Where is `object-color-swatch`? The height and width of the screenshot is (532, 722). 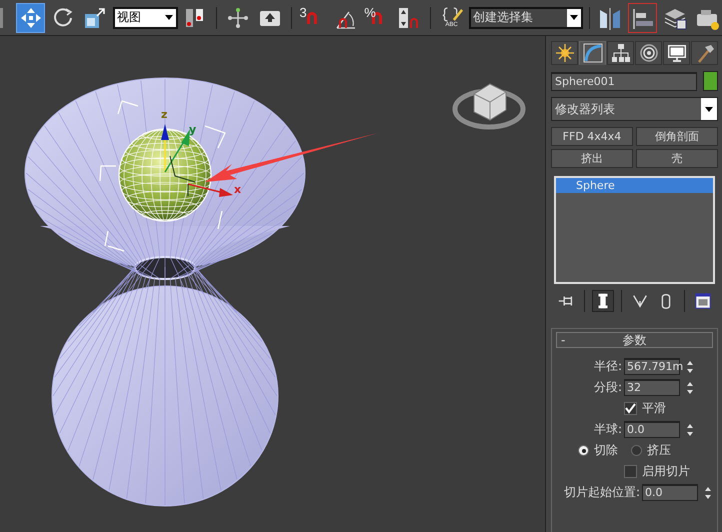 object-color-swatch is located at coordinates (710, 81).